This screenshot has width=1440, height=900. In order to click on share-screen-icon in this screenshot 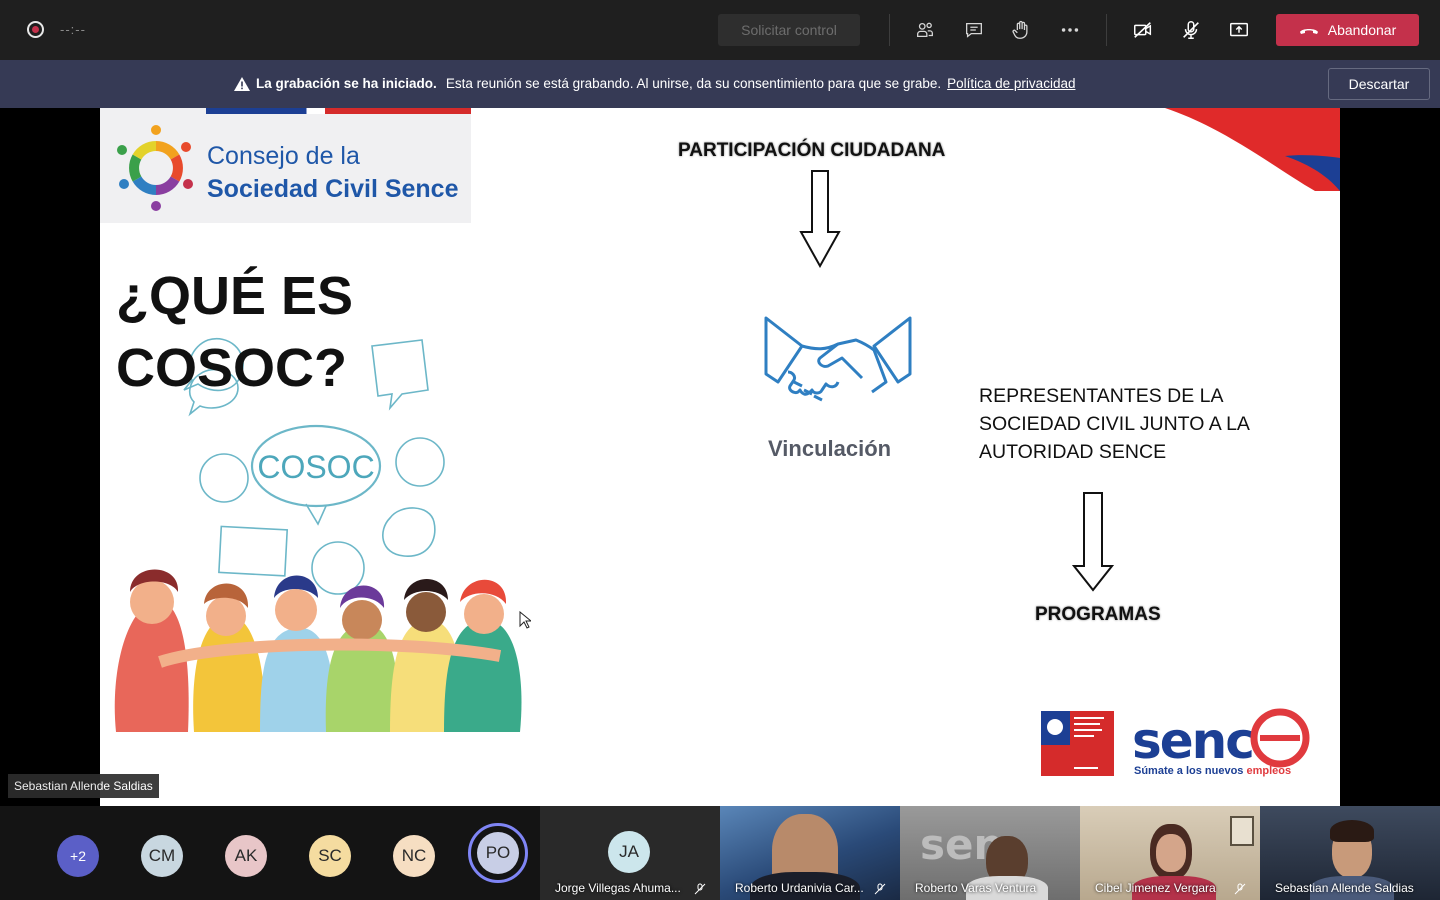, I will do `click(1239, 30)`.